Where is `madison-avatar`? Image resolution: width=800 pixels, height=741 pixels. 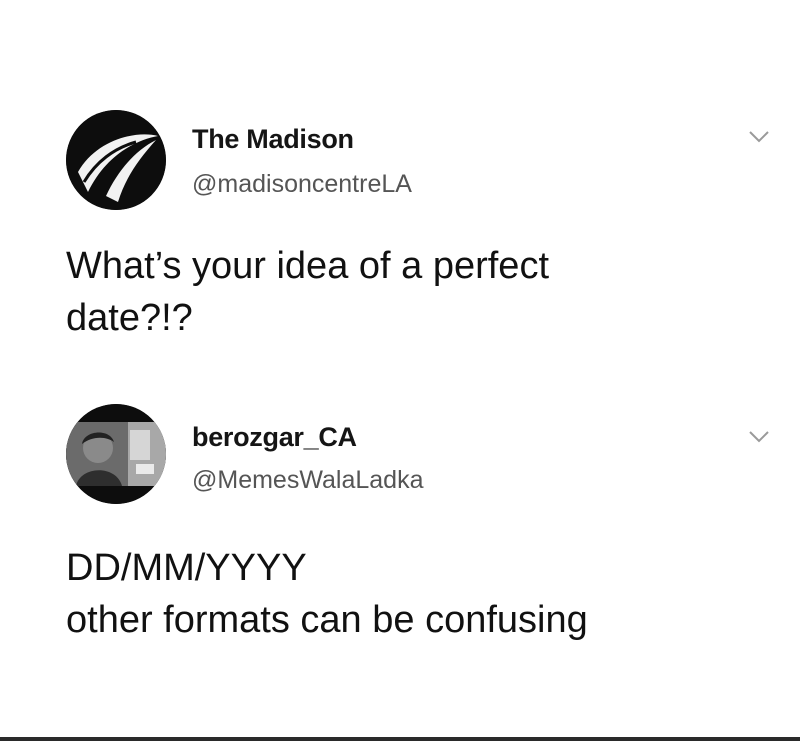
madison-avatar is located at coordinates (116, 160).